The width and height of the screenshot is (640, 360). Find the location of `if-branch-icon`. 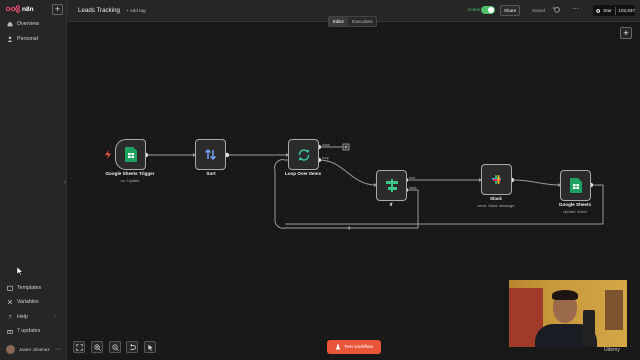

if-branch-icon is located at coordinates (391, 185).